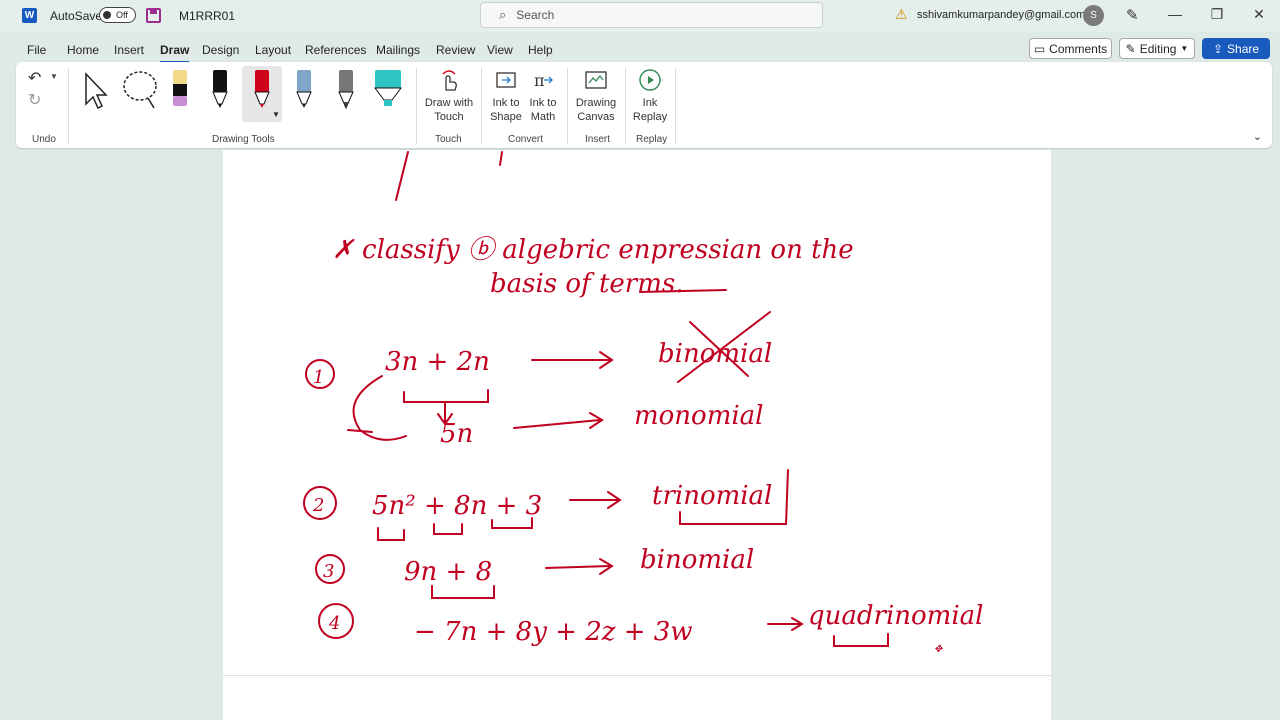  What do you see at coordinates (455, 50) in the screenshot?
I see `tab-review: Review` at bounding box center [455, 50].